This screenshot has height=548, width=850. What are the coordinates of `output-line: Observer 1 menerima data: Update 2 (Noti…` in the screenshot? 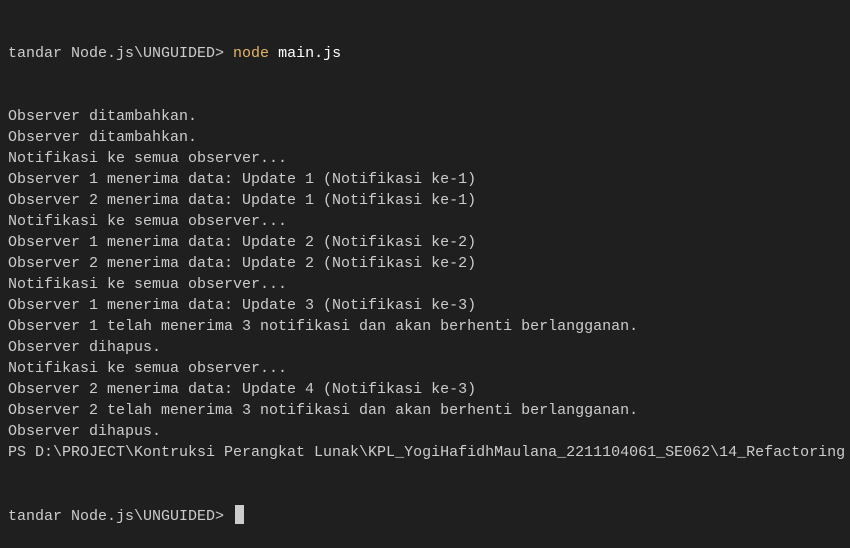 It's located at (242, 242).